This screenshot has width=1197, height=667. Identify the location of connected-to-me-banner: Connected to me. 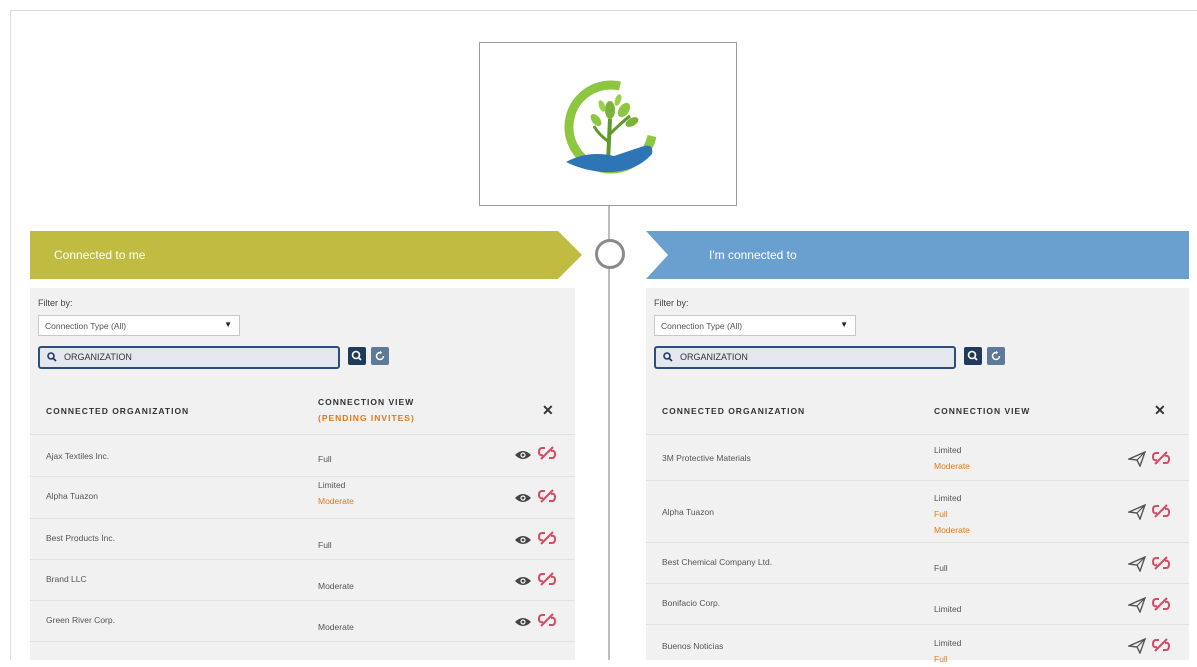
(306, 255).